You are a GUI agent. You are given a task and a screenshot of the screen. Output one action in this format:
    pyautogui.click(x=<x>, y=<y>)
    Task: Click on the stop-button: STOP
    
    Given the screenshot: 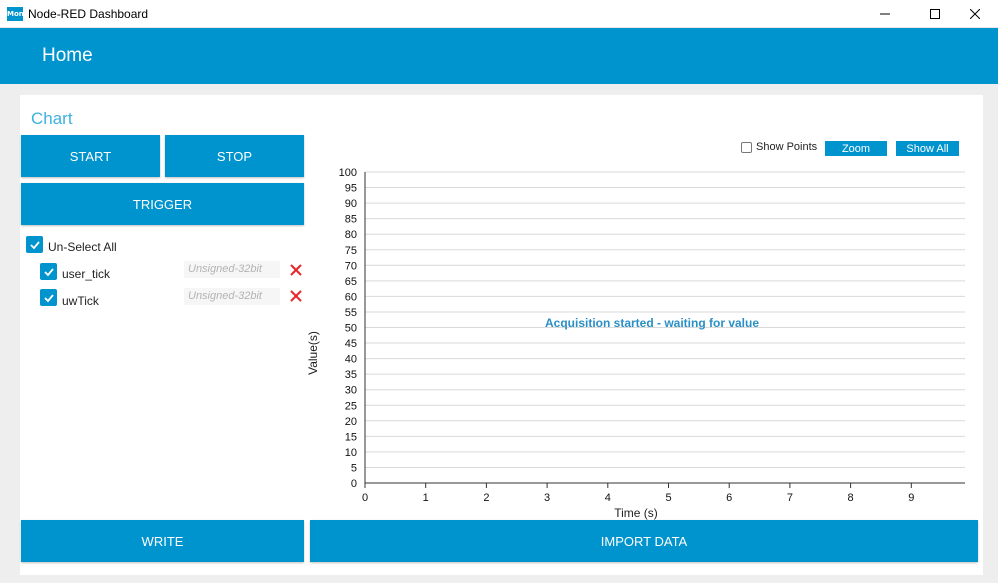 What is the action you would take?
    pyautogui.click(x=234, y=156)
    